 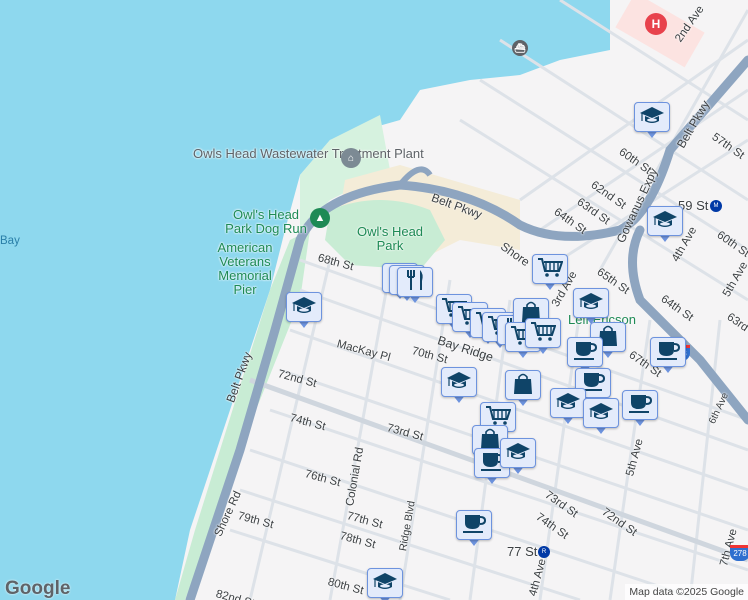 What do you see at coordinates (520, 48) in the screenshot?
I see `ferry-icon: ⛴` at bounding box center [520, 48].